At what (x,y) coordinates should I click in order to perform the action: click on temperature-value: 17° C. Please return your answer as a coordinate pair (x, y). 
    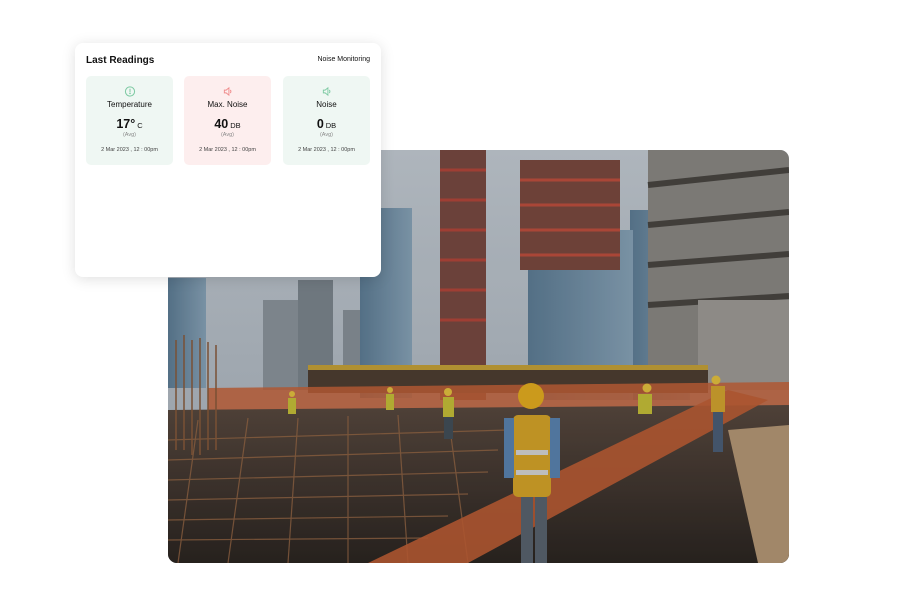
    Looking at the image, I should click on (129, 124).